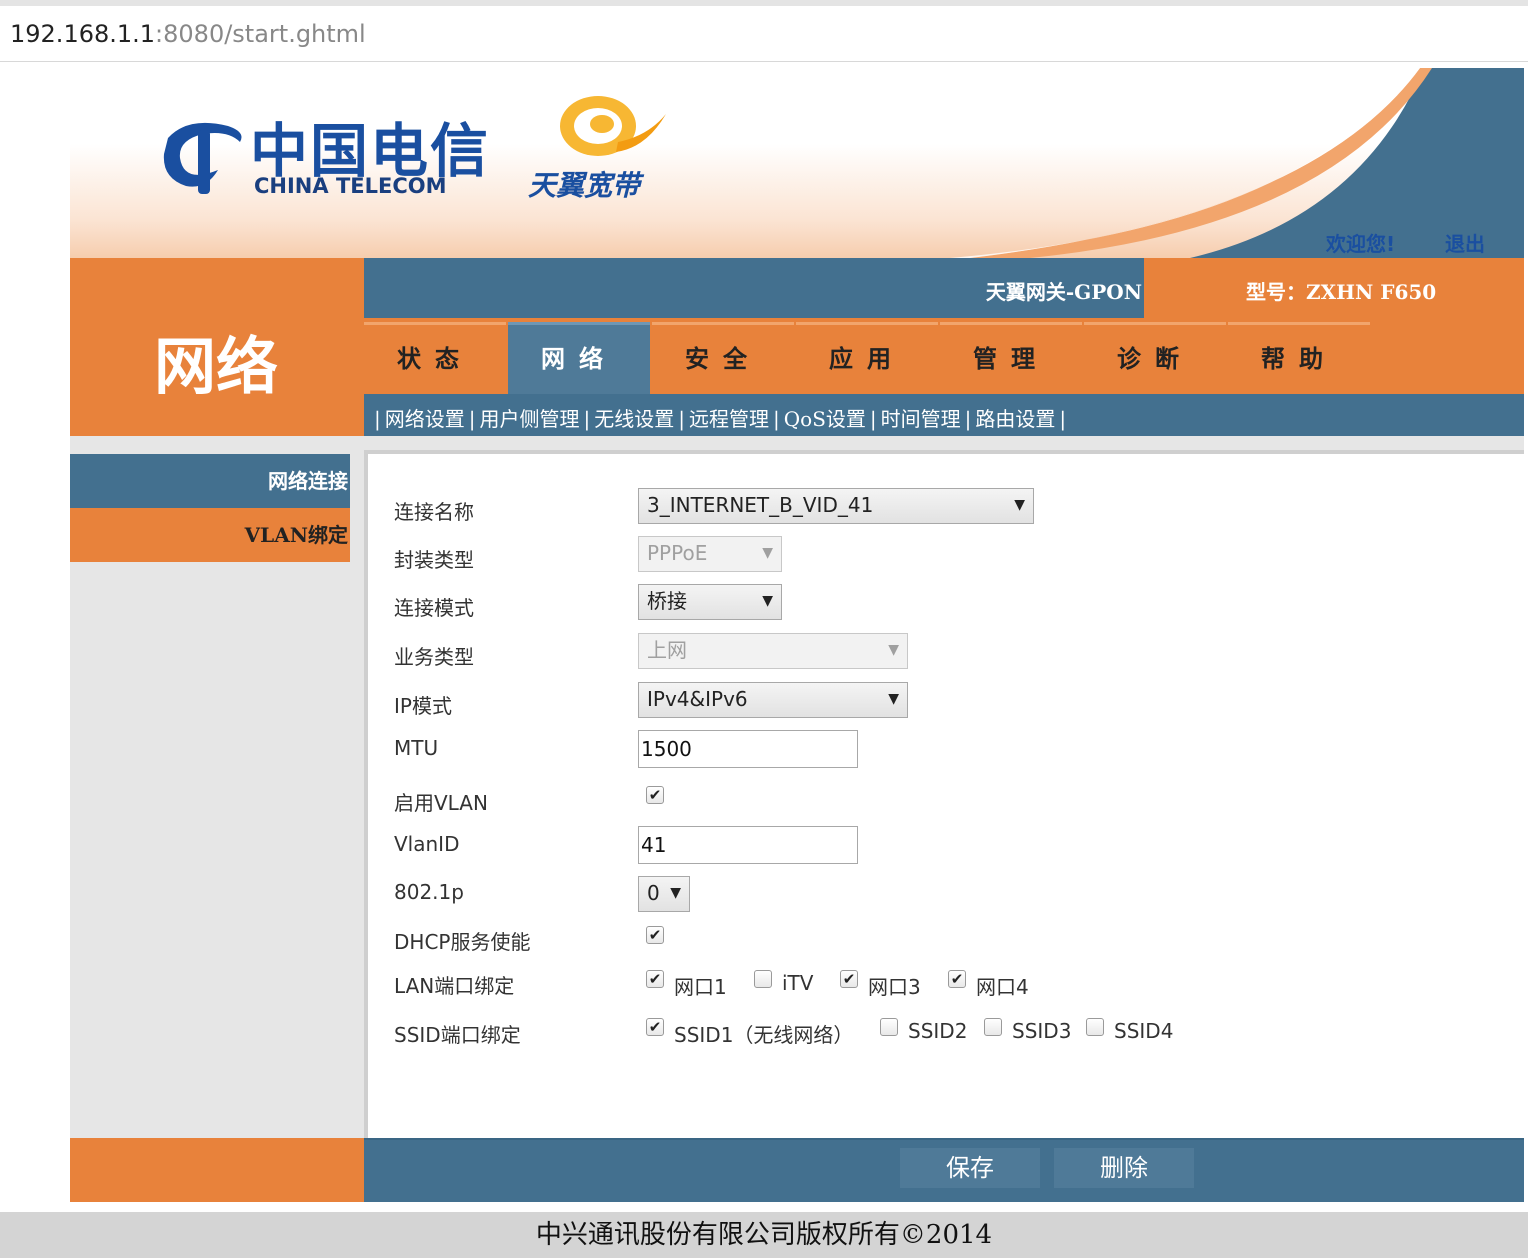 The height and width of the screenshot is (1258, 1528). I want to click on ssid1-checkbox: ✔, so click(655, 1027).